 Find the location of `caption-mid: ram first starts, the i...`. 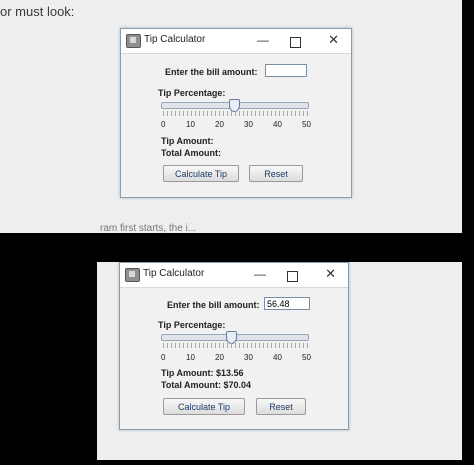

caption-mid: ram first starts, the i... is located at coordinates (148, 228).